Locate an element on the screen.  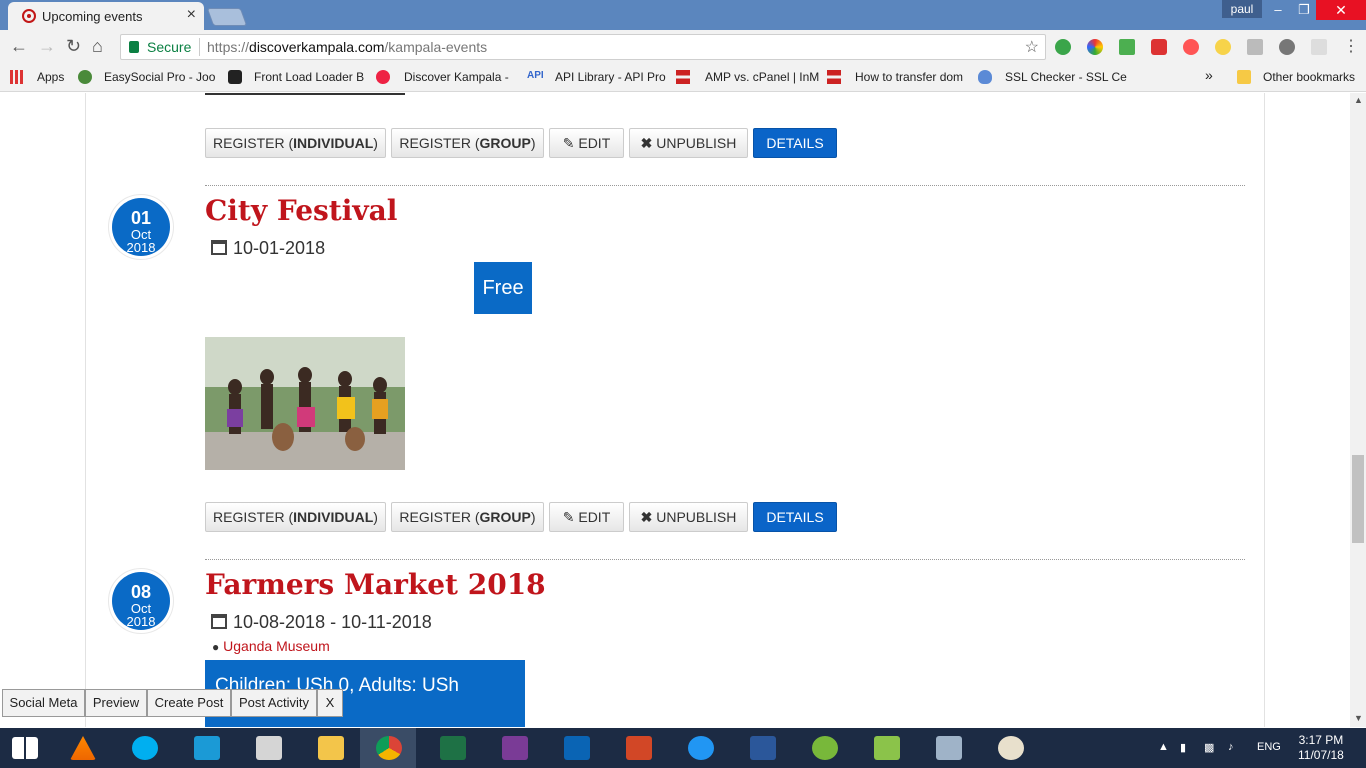
language-indicator: ENG is located at coordinates (1269, 747).